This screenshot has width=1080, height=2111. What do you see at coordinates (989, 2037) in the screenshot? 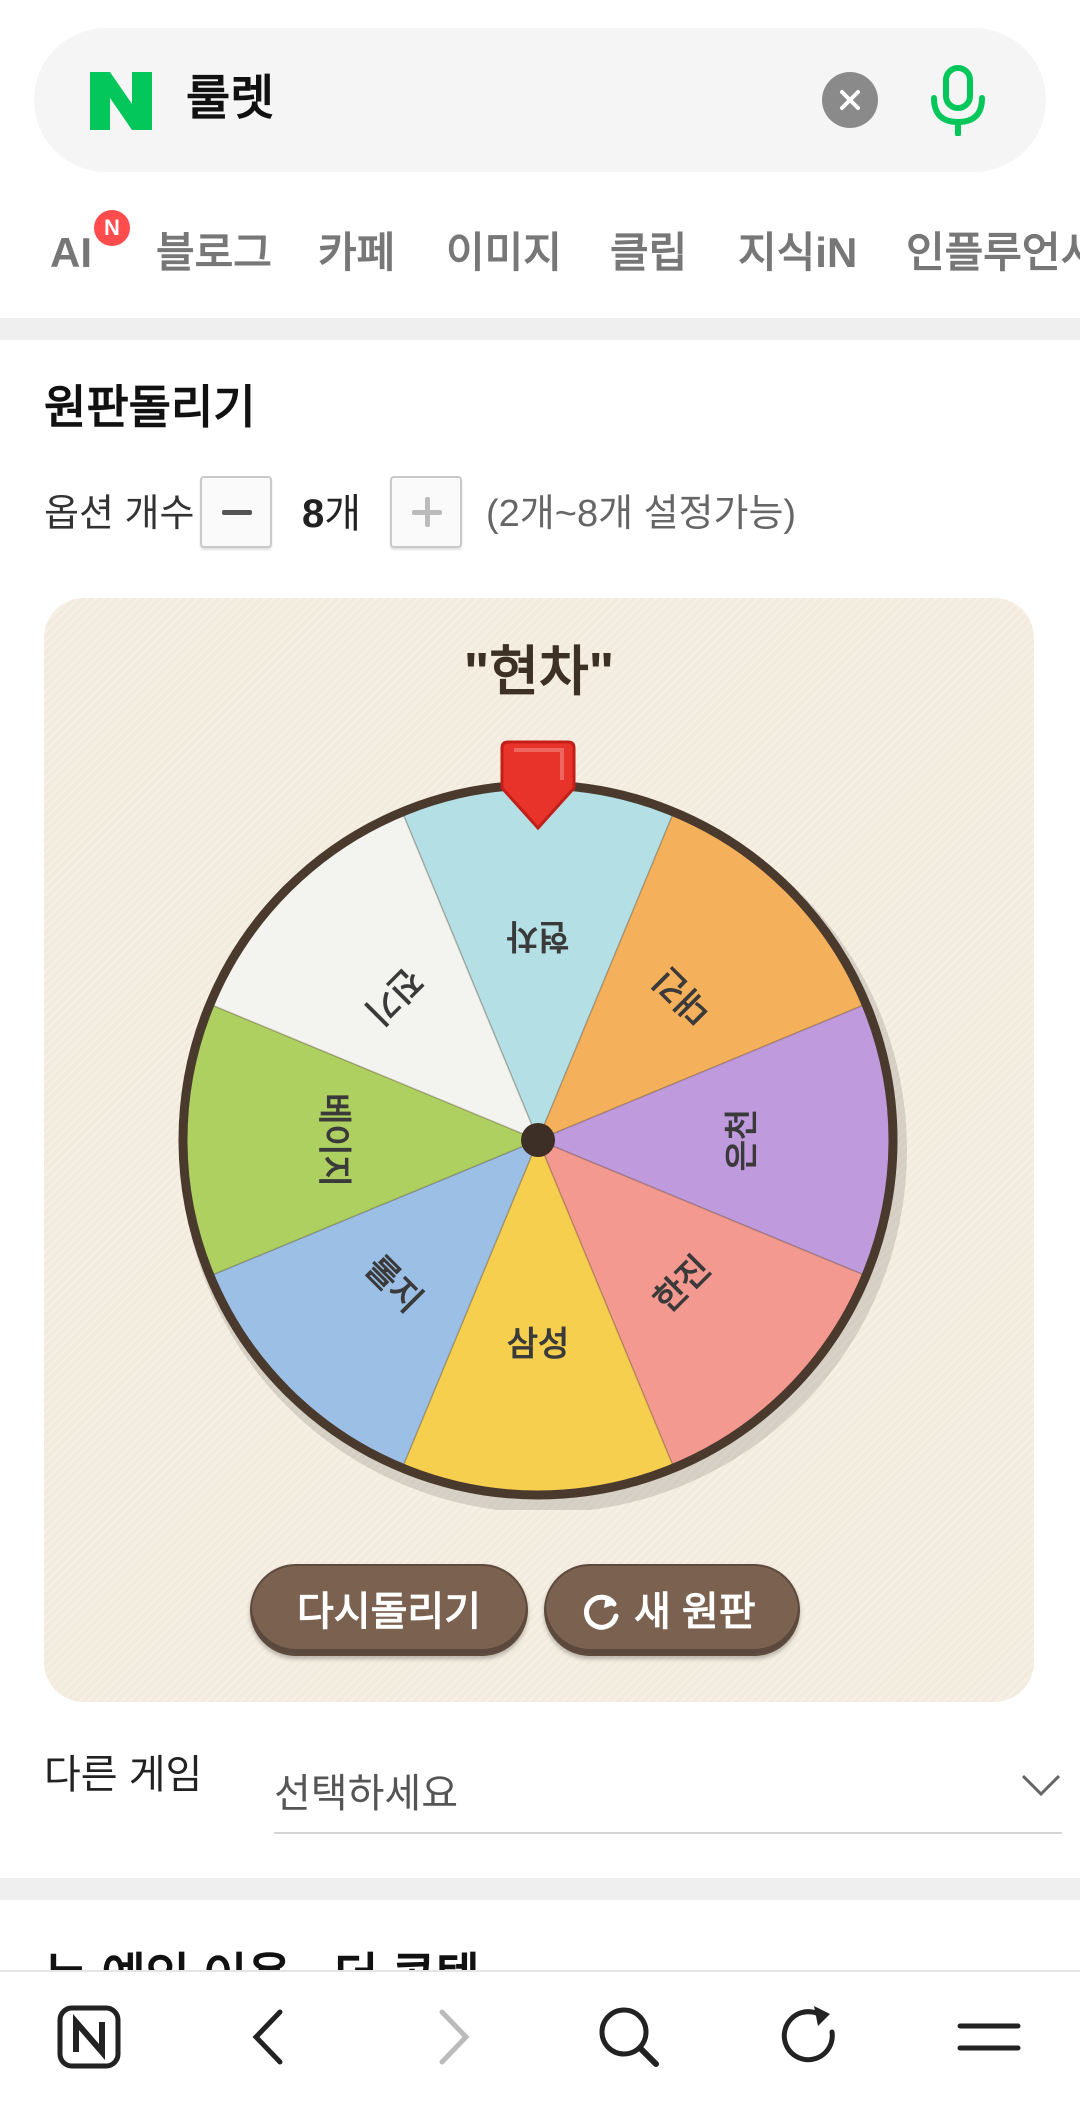
I see `menu-icon` at bounding box center [989, 2037].